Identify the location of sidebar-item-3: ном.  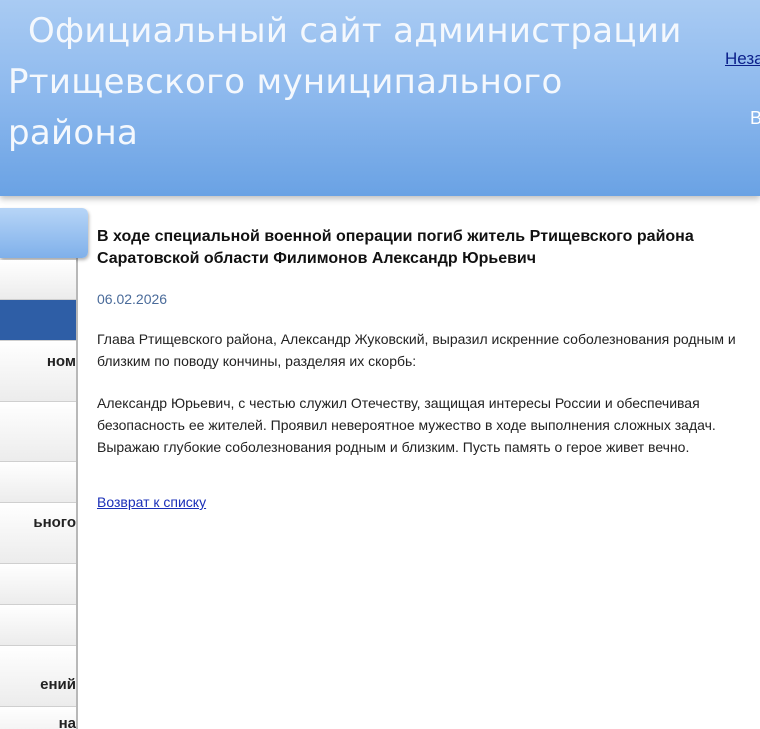
(38, 371).